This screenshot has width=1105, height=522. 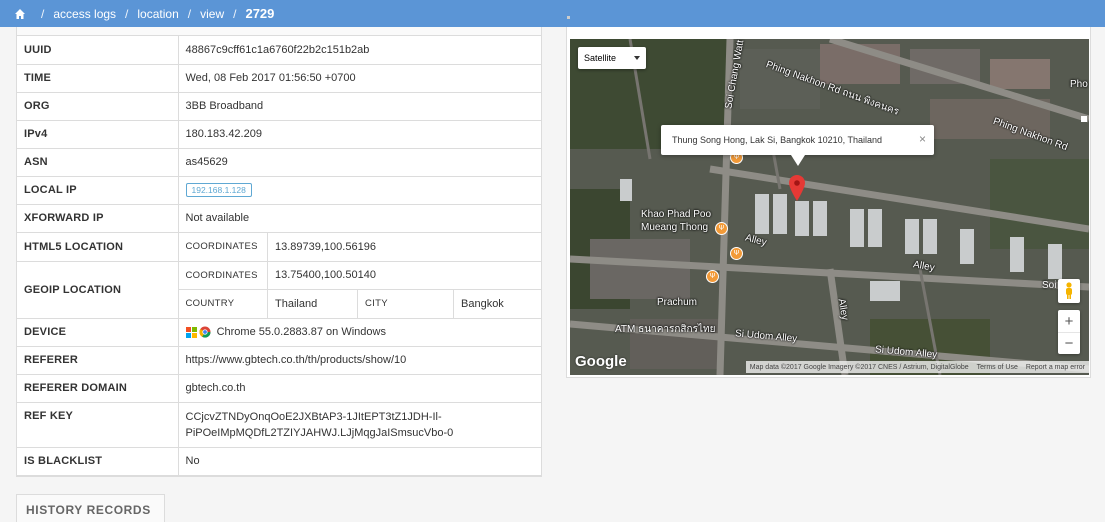 I want to click on zoom-in-button: +, so click(x=1069, y=321).